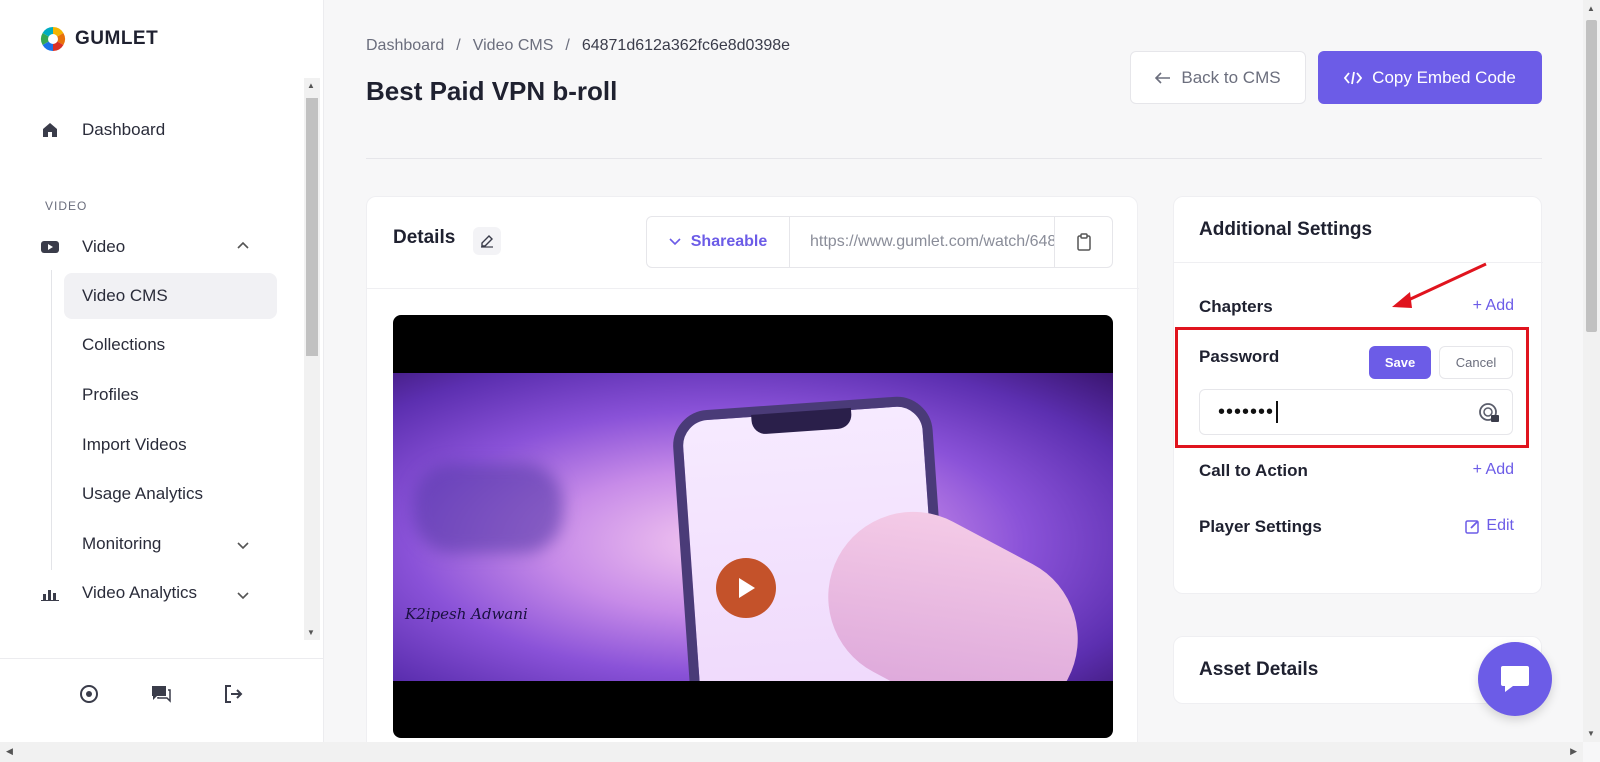 This screenshot has width=1600, height=762. I want to click on chevron-up-icon, so click(243, 245).